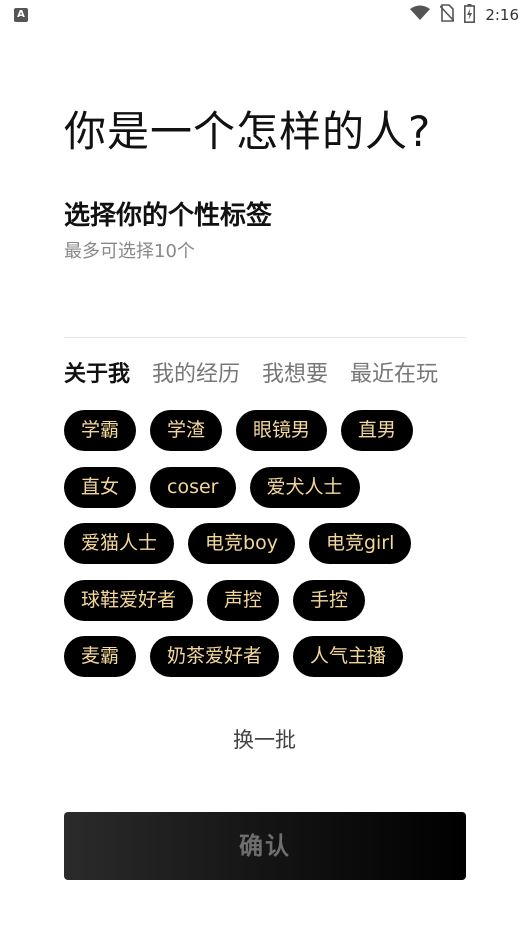  What do you see at coordinates (348, 656) in the screenshot?
I see `tag-chip: 人气主播` at bounding box center [348, 656].